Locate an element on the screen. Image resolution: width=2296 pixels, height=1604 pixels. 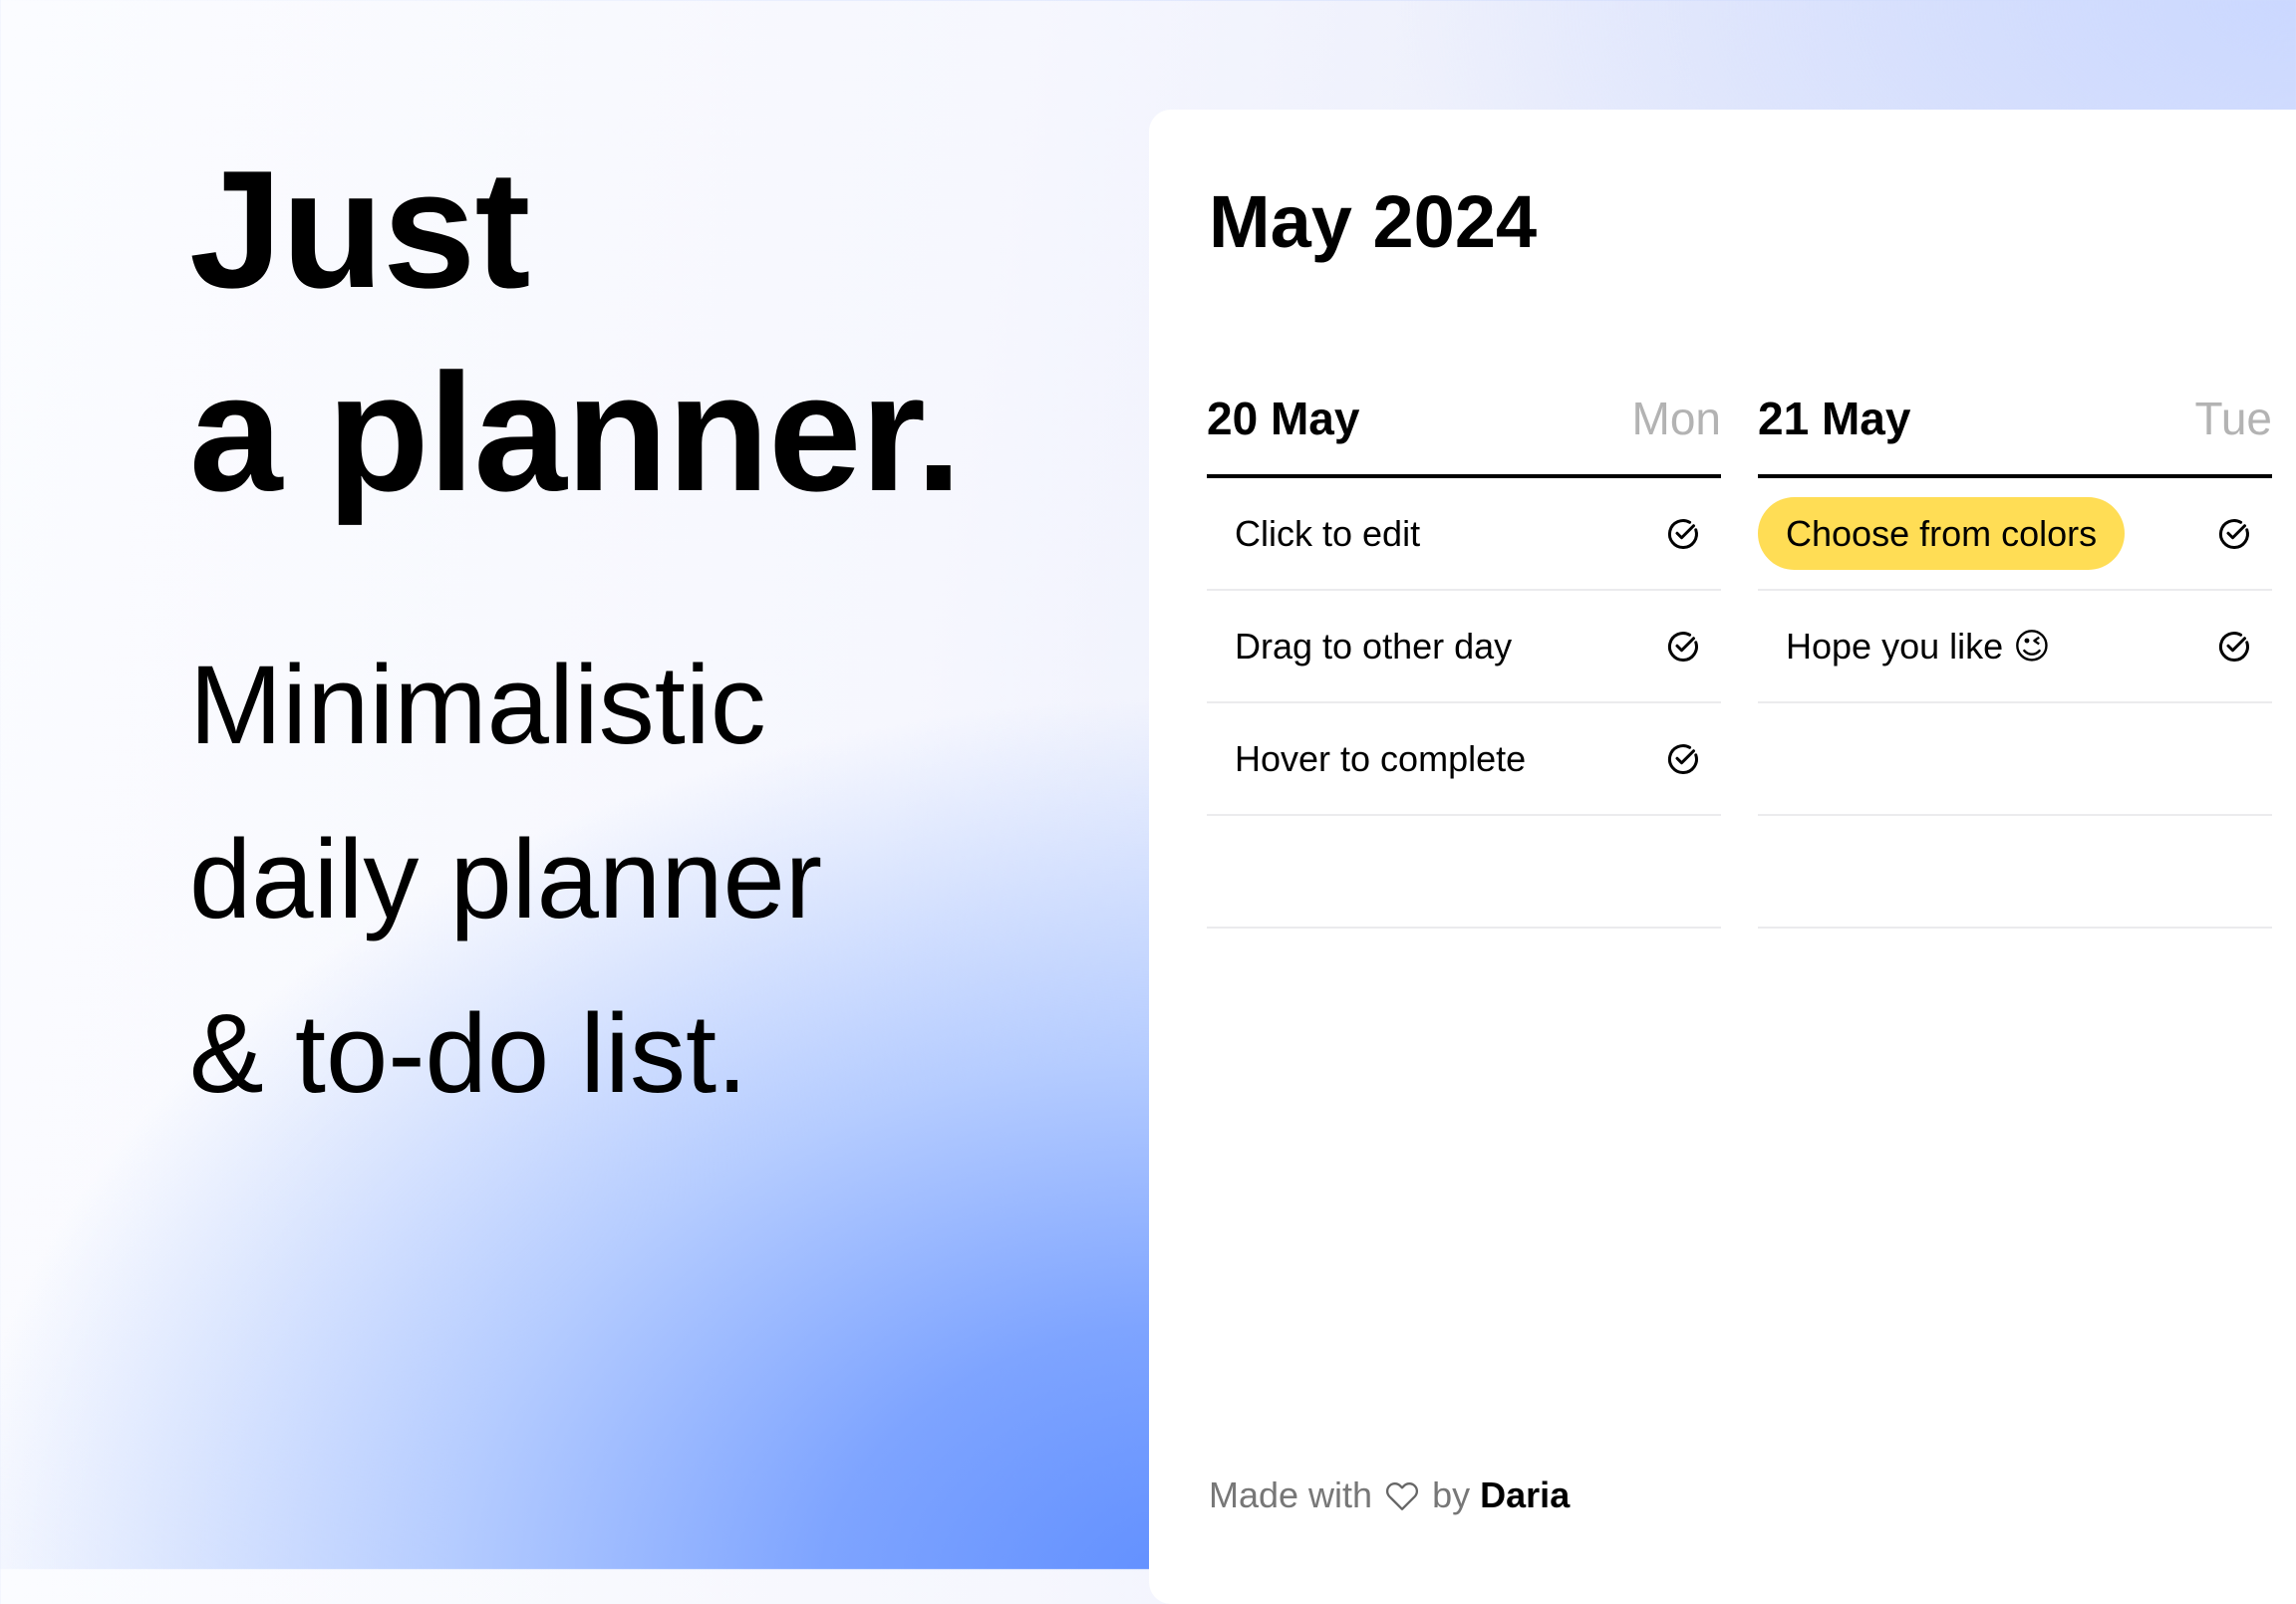
day-date: 20 May is located at coordinates (1283, 418).